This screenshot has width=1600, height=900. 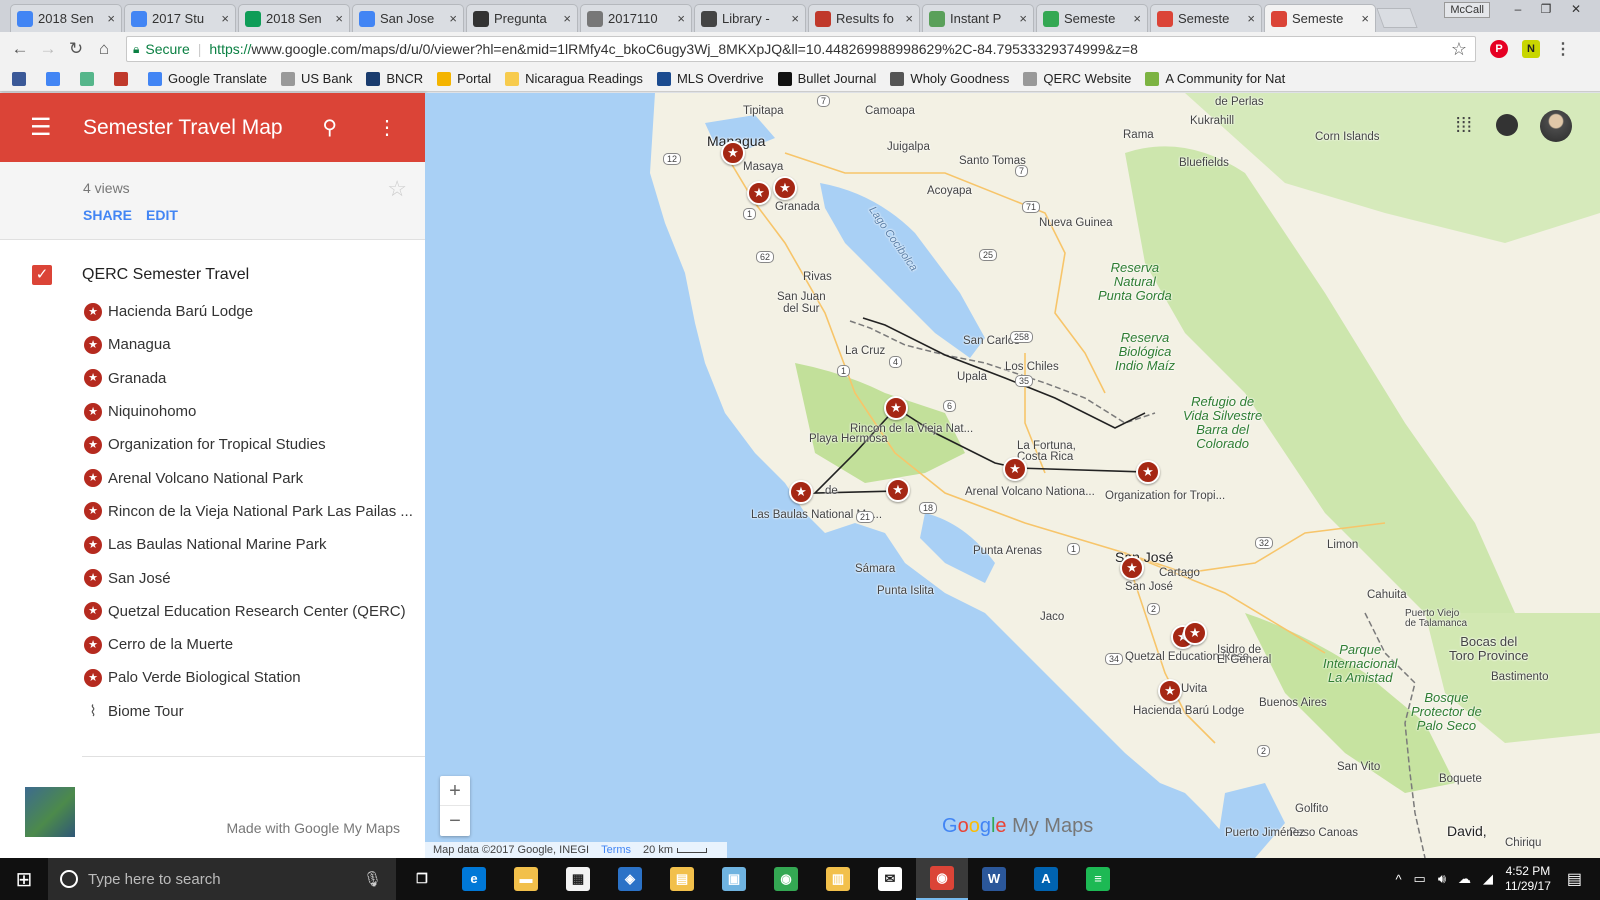 What do you see at coordinates (733, 153) in the screenshot?
I see `marker-managua: ★` at bounding box center [733, 153].